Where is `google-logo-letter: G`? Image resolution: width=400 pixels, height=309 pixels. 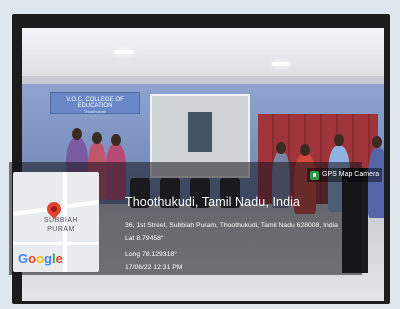 google-logo-letter: G is located at coordinates (23, 258).